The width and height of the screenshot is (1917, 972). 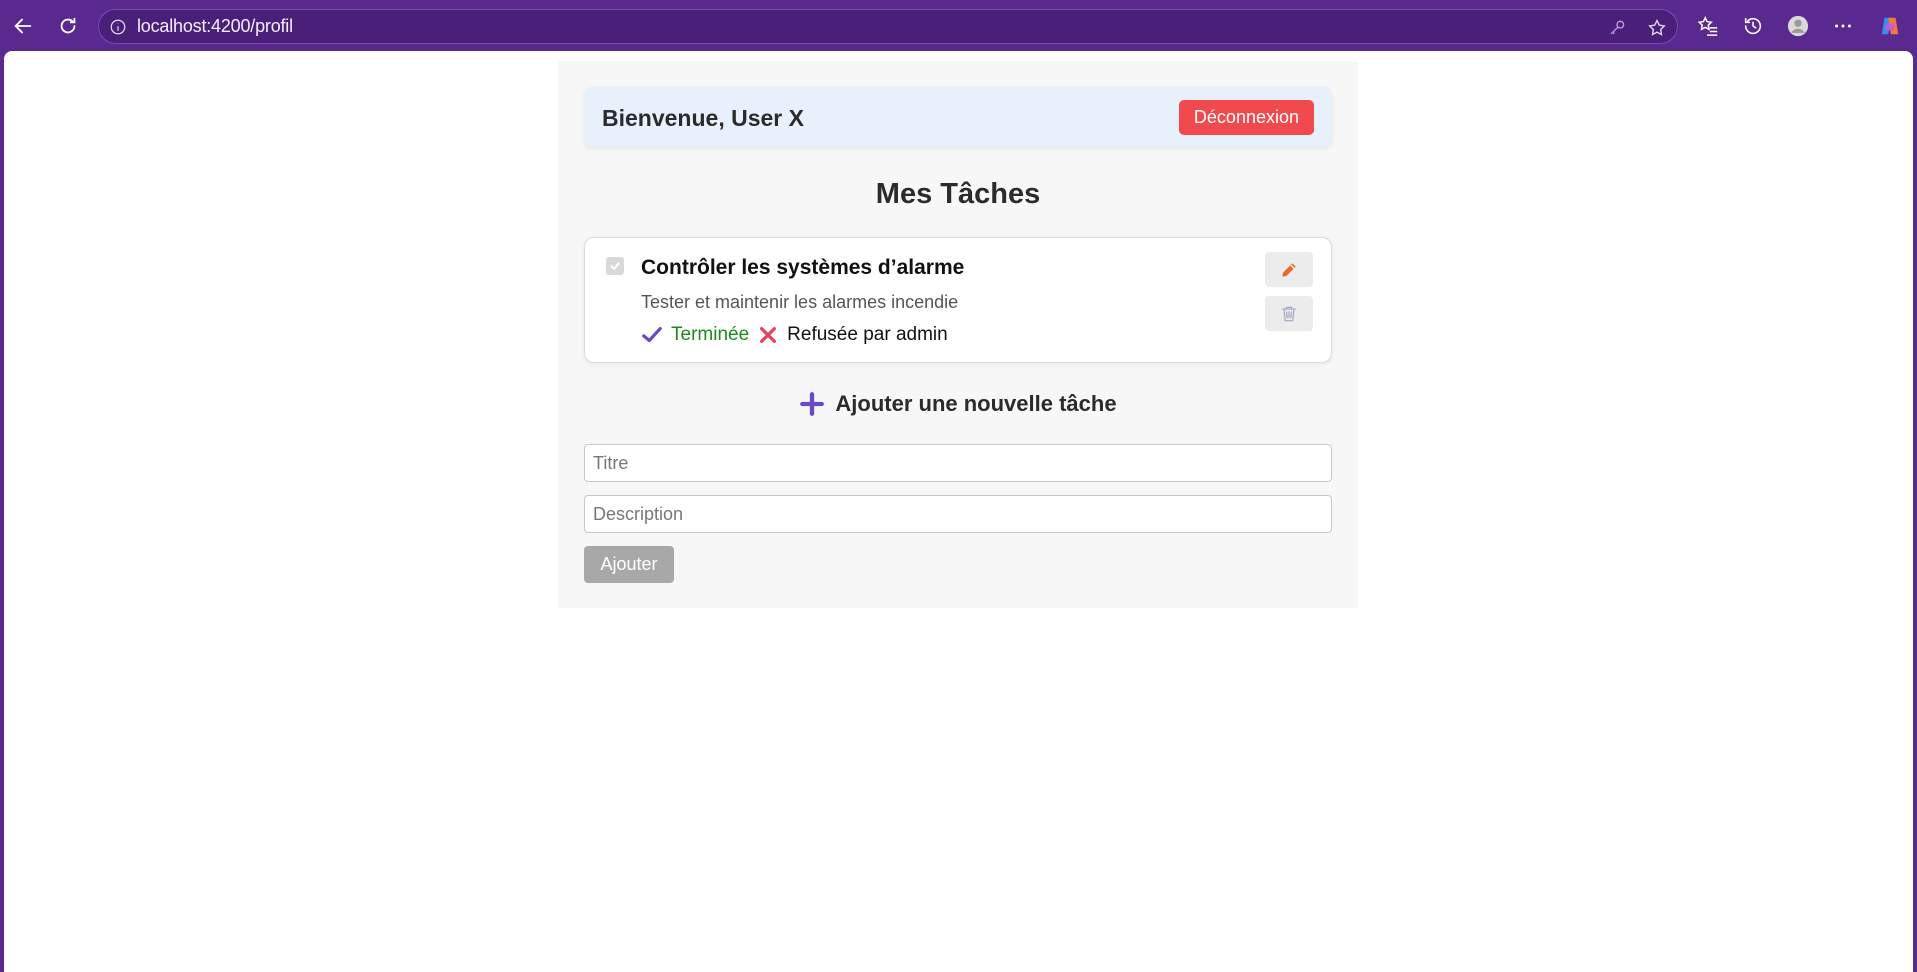 I want to click on address-bar: localhost:4200/profil, so click(x=888, y=26).